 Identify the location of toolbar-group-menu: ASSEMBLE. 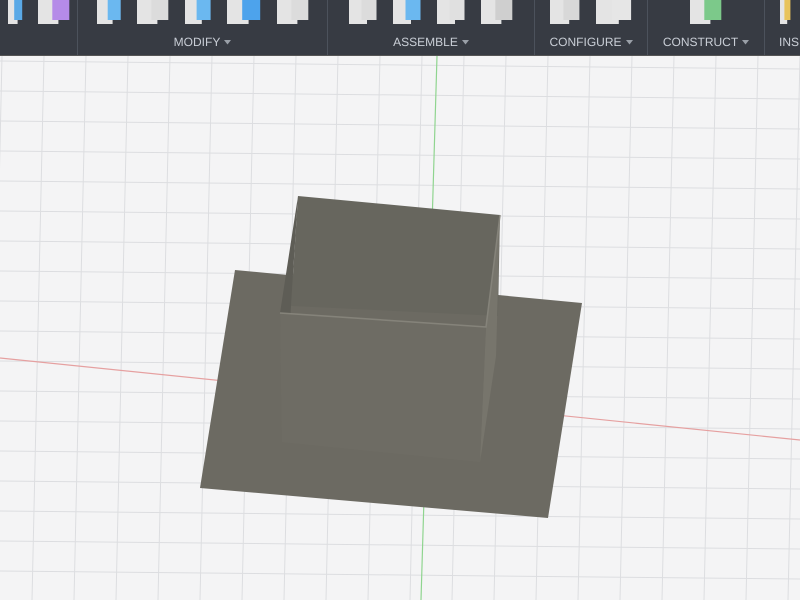
(431, 42).